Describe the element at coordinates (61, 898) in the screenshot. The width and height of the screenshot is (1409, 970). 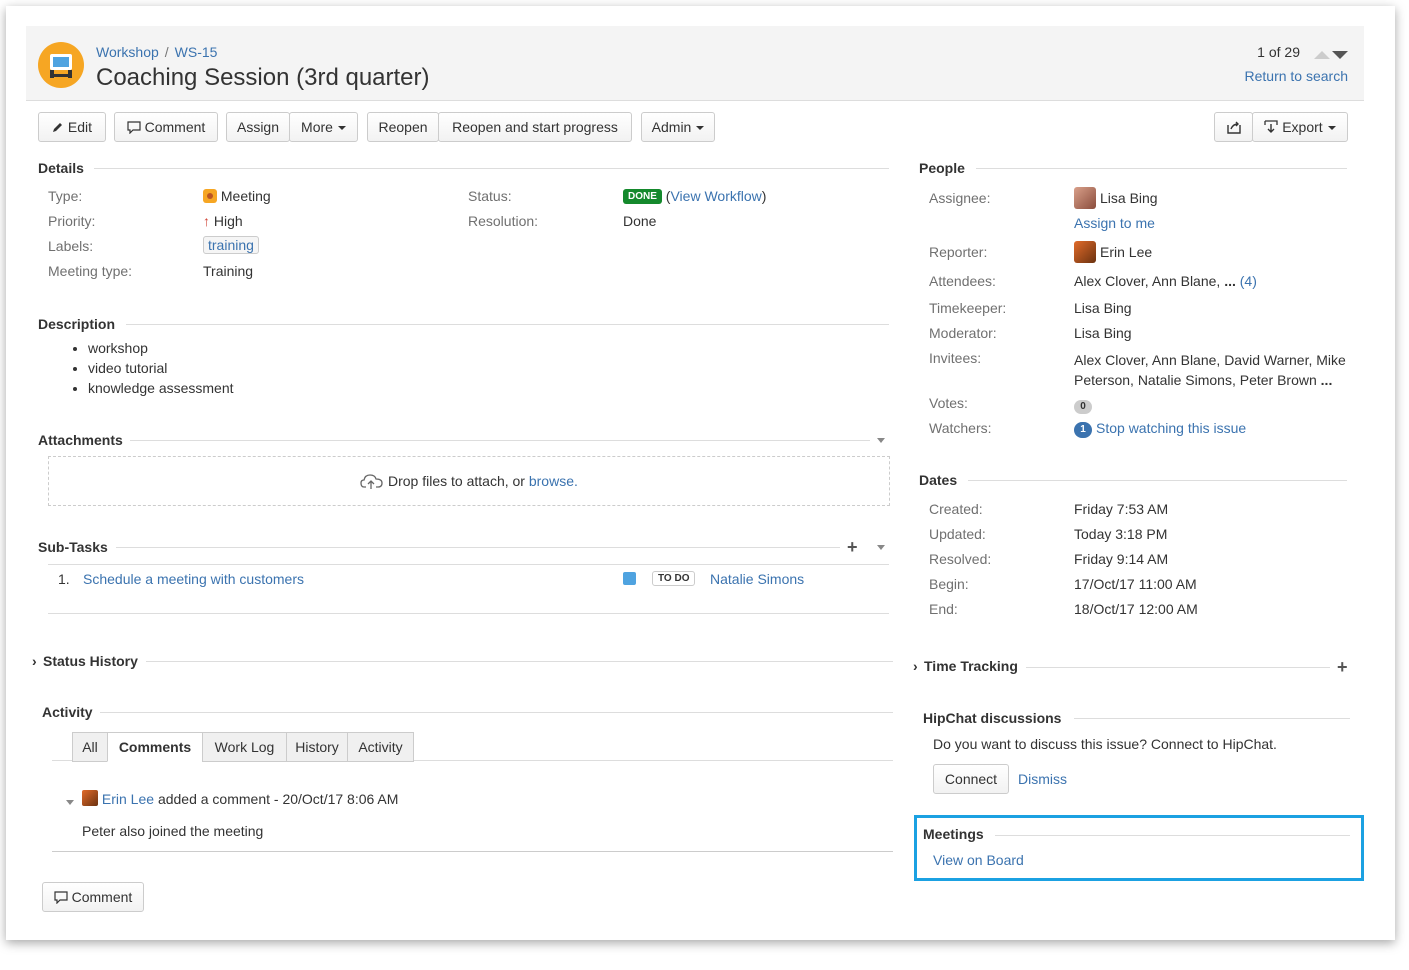
I see `speech-bubble-icon` at that location.